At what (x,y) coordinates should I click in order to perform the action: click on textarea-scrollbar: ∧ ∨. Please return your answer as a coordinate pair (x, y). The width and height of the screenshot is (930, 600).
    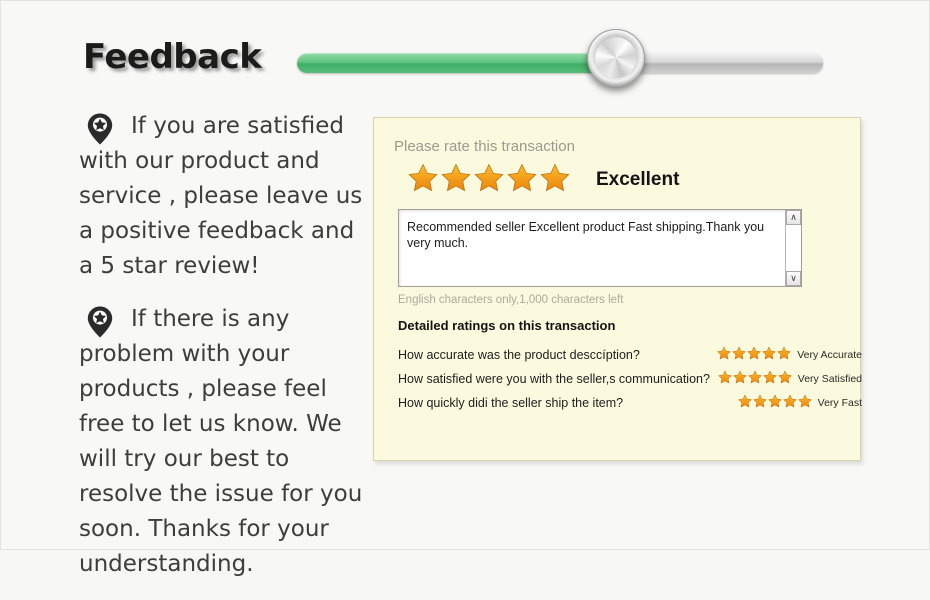
    Looking at the image, I should click on (793, 248).